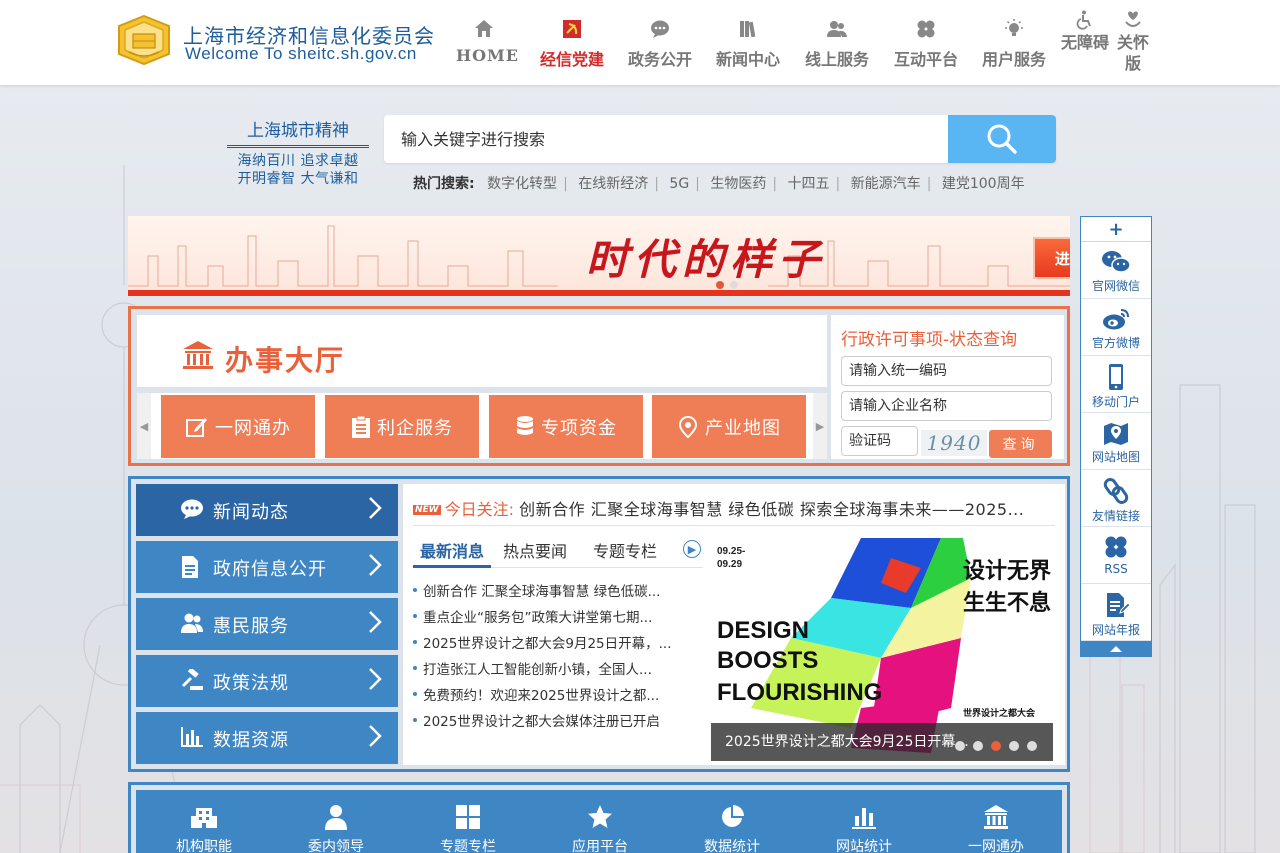 This screenshot has width=1280, height=853. Describe the element at coordinates (625, 553) in the screenshot. I see `tab-special-topics: 专题专栏` at that location.